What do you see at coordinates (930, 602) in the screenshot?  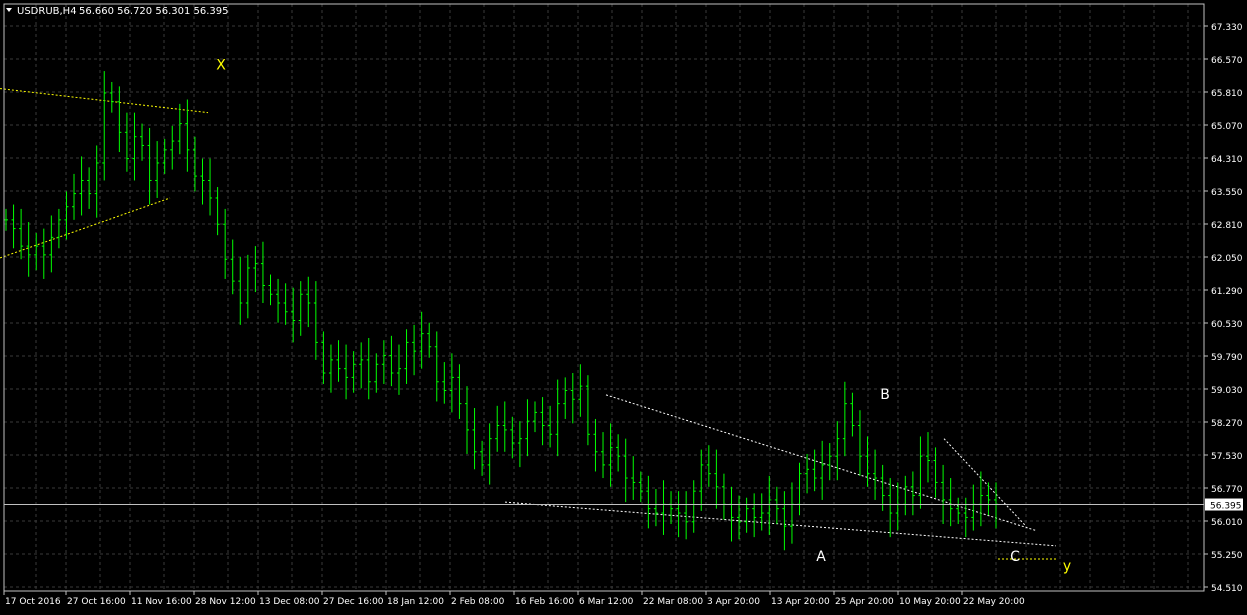 I see `x-tick-label: 10 May 20:00` at bounding box center [930, 602].